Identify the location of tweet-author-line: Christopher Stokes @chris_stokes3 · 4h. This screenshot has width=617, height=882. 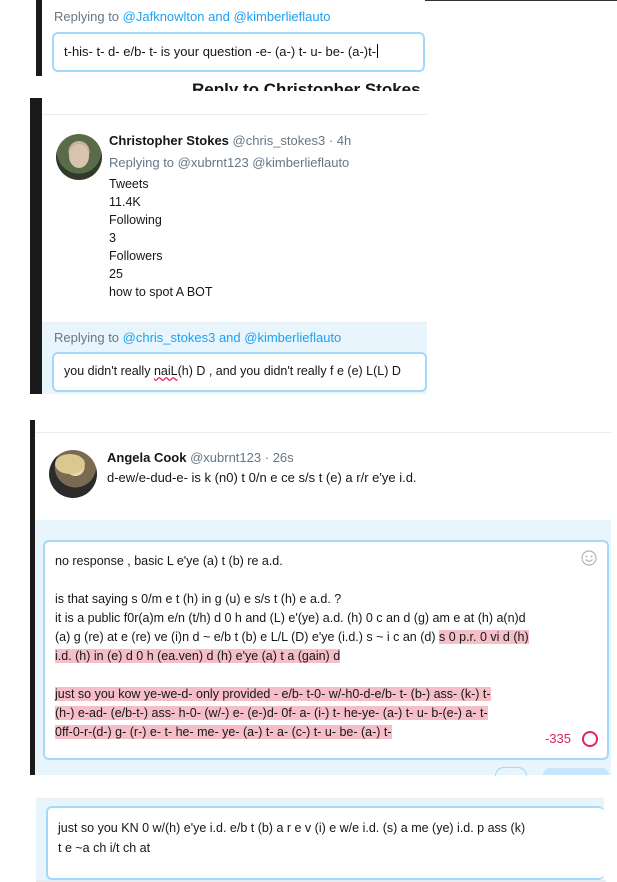
(230, 140).